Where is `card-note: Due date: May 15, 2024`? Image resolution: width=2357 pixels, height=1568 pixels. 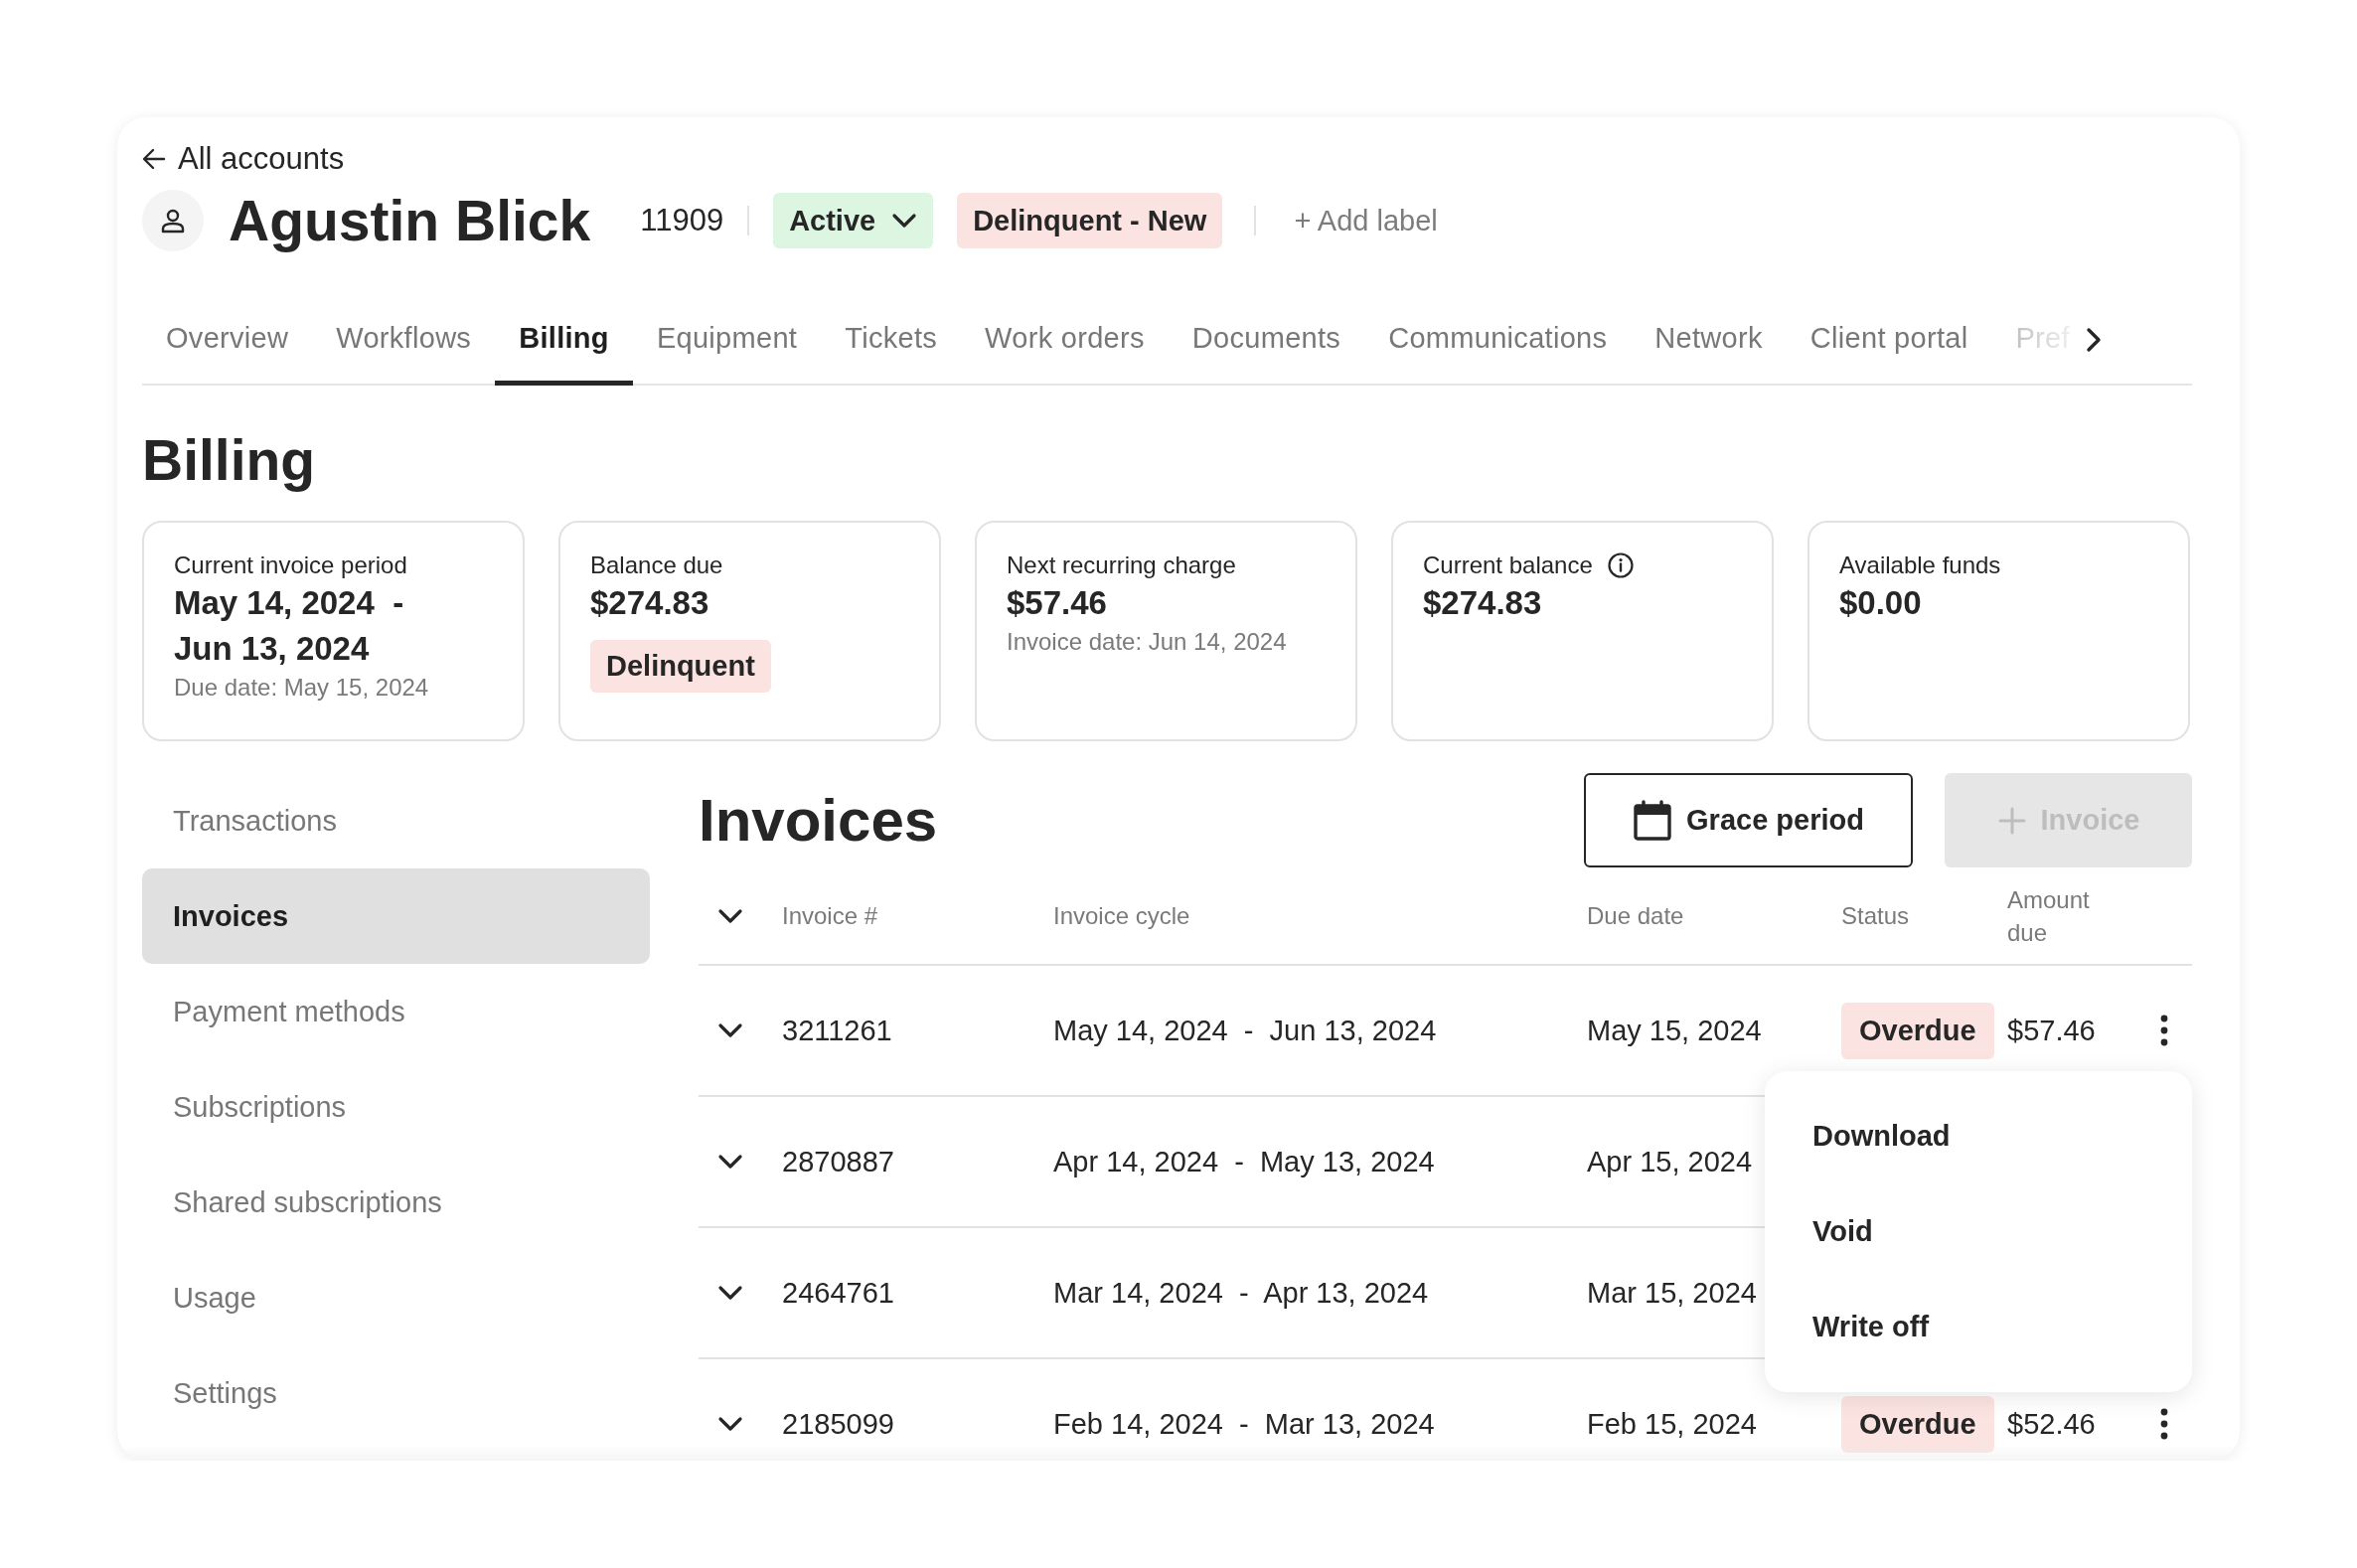 card-note: Due date: May 15, 2024 is located at coordinates (302, 688).